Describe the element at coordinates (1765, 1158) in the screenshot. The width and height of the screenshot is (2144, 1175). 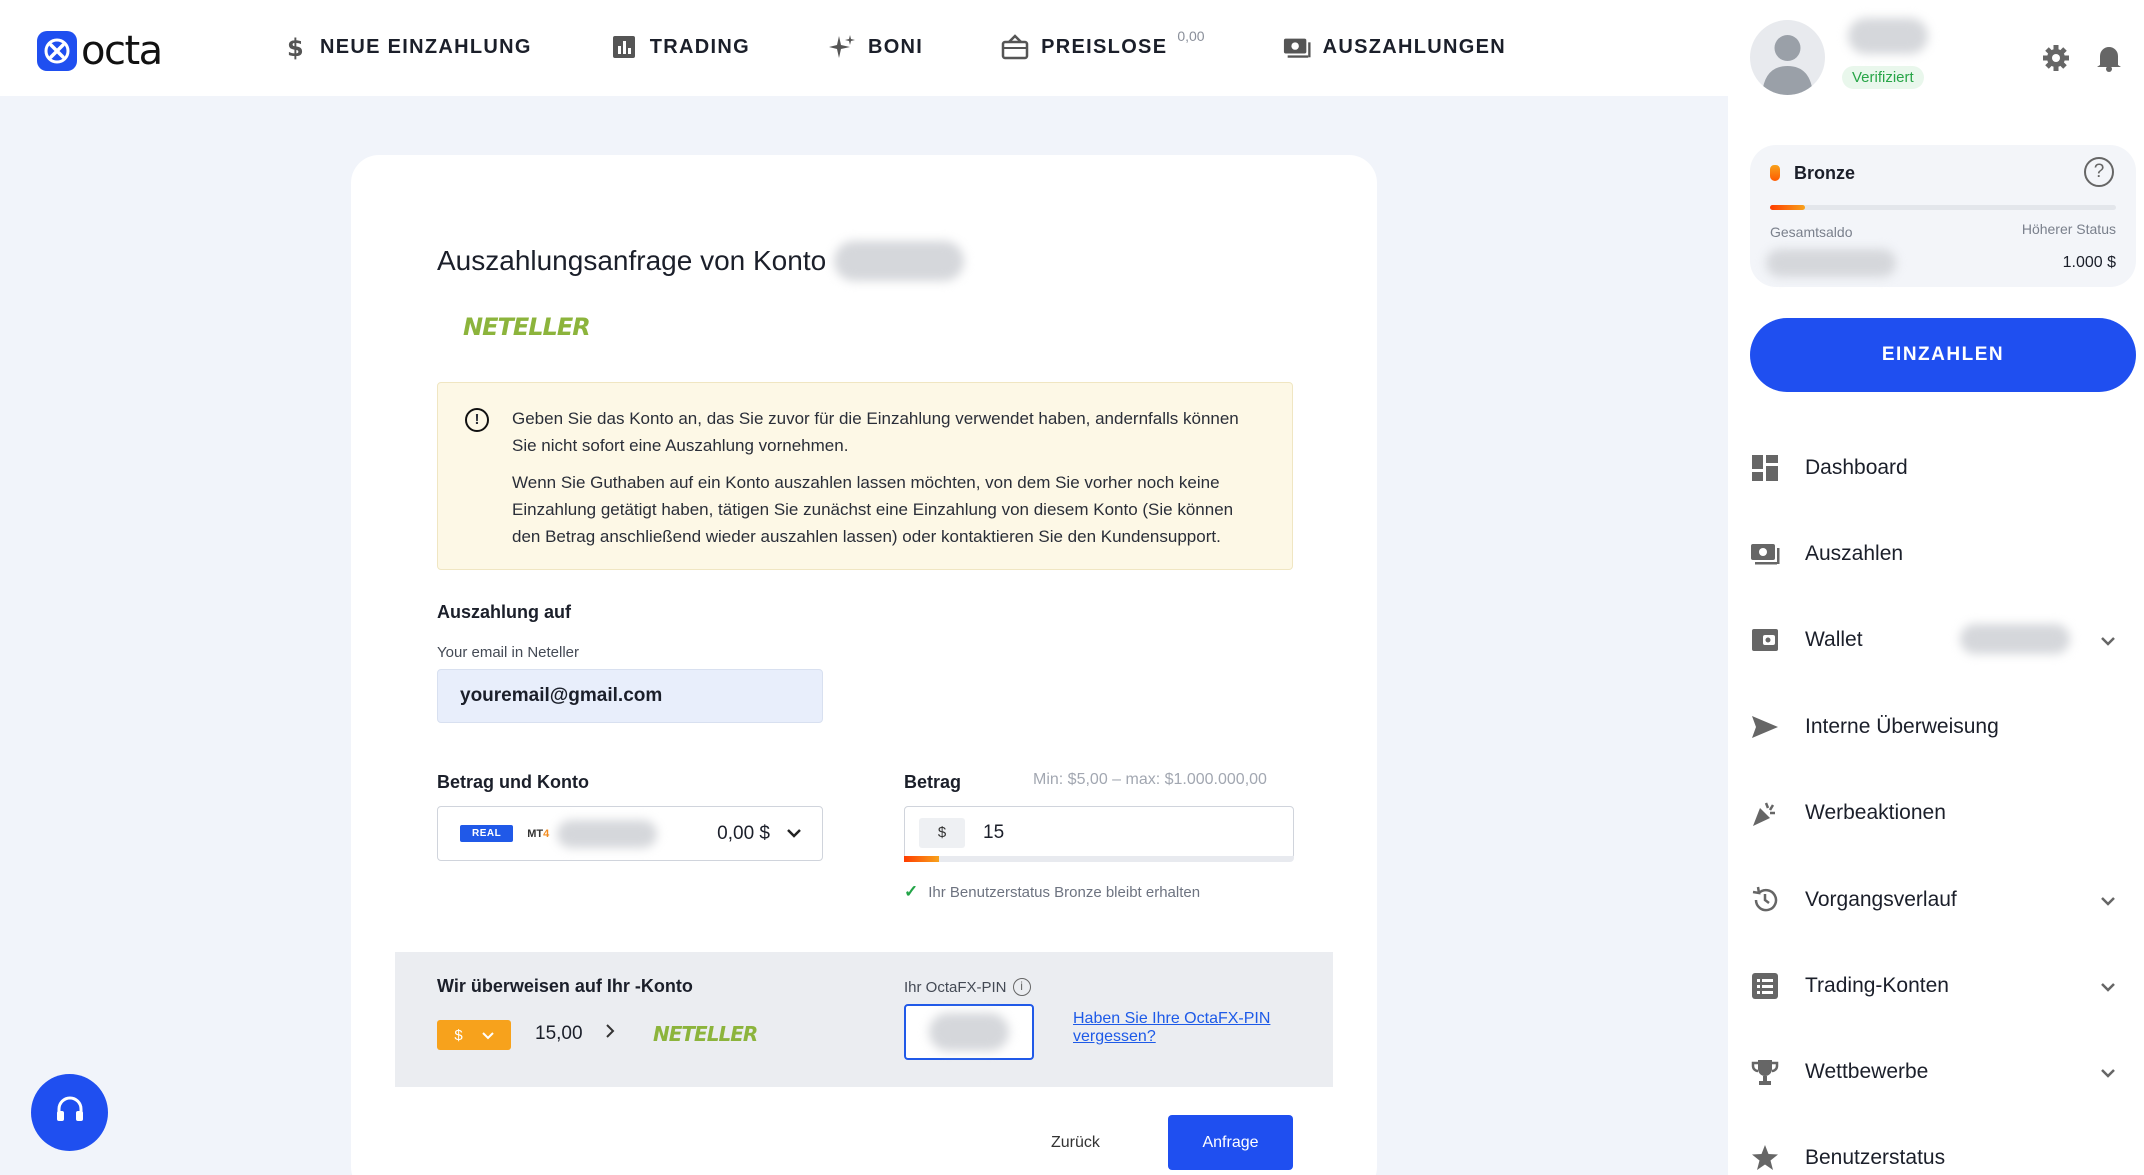
I see `star-icon` at that location.